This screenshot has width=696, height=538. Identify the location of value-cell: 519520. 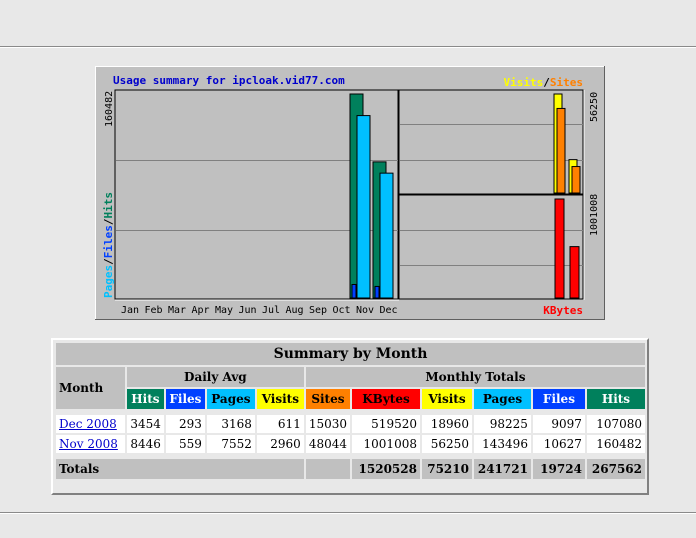
(386, 424).